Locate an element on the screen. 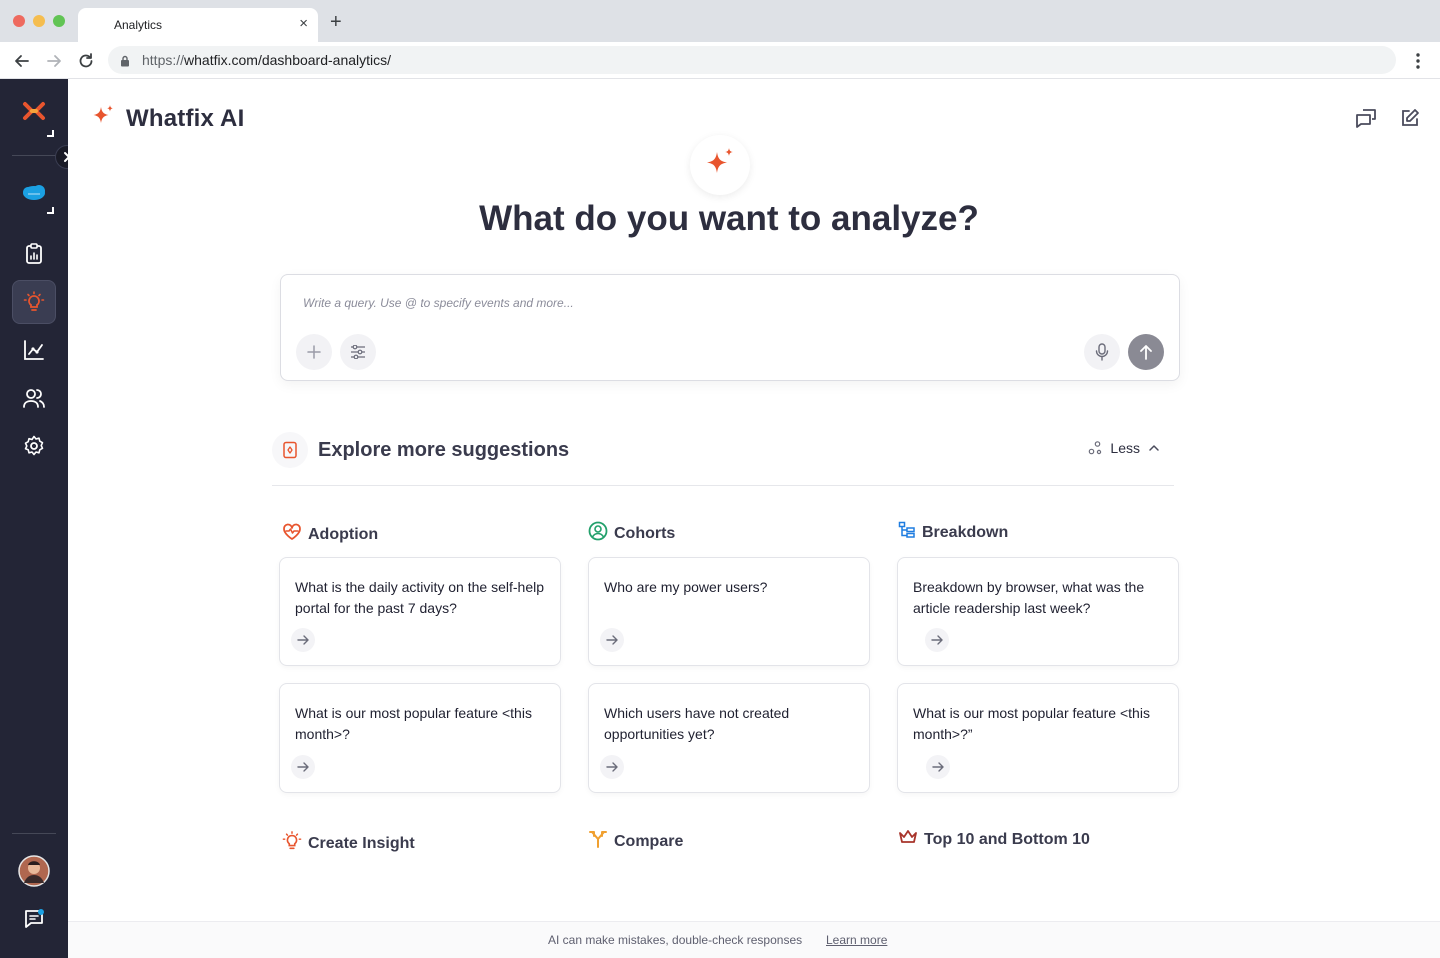 Image resolution: width=1440 pixels, height=958 pixels. forward-arrow-icon is located at coordinates (54, 61).